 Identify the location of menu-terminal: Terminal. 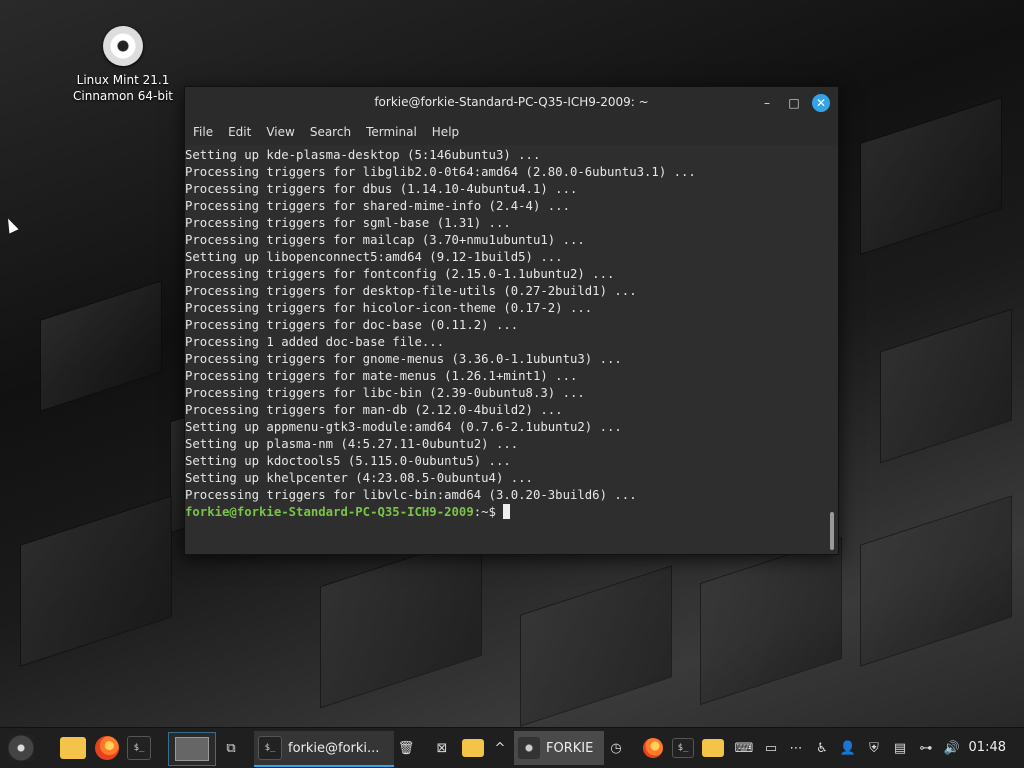
(391, 132).